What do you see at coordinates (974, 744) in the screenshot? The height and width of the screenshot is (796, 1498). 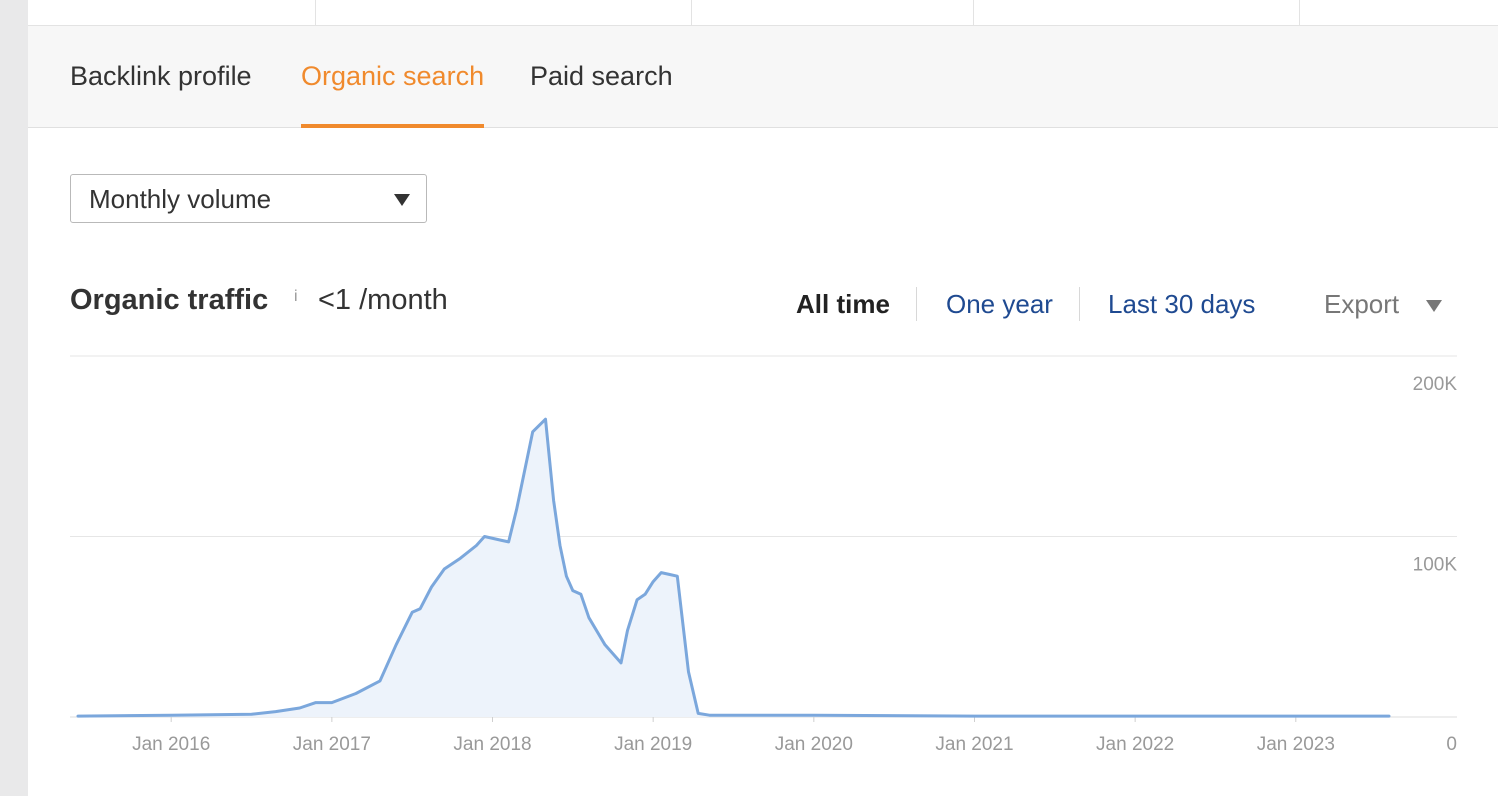 I see `x-tick-label: Jan 2021` at bounding box center [974, 744].